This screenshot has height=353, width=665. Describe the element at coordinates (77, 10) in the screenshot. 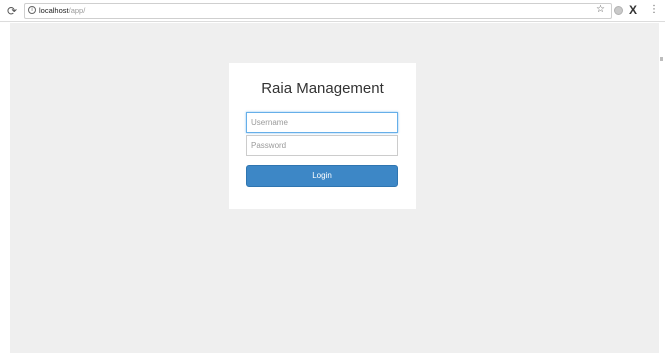

I see `url-path: /app/` at that location.